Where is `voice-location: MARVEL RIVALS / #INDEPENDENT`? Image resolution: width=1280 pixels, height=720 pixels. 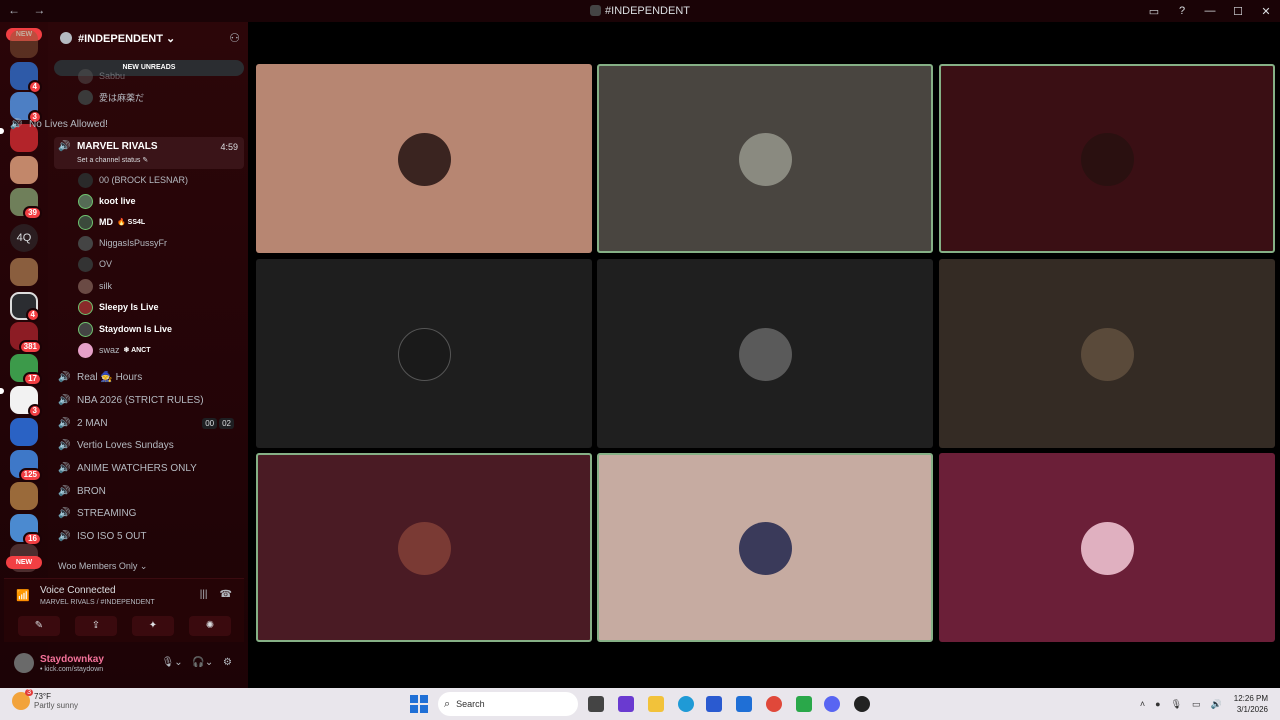 voice-location: MARVEL RIVALS / #INDEPENDENT is located at coordinates (97, 602).